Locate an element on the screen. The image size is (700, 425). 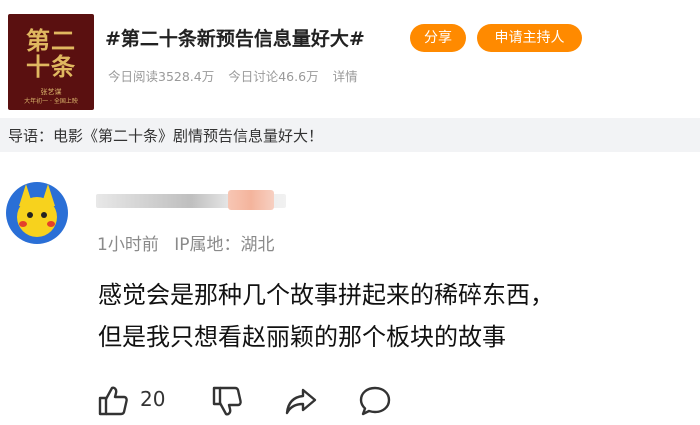
poster-tagline: 大年初一 · 全国上映 is located at coordinates (51, 101).